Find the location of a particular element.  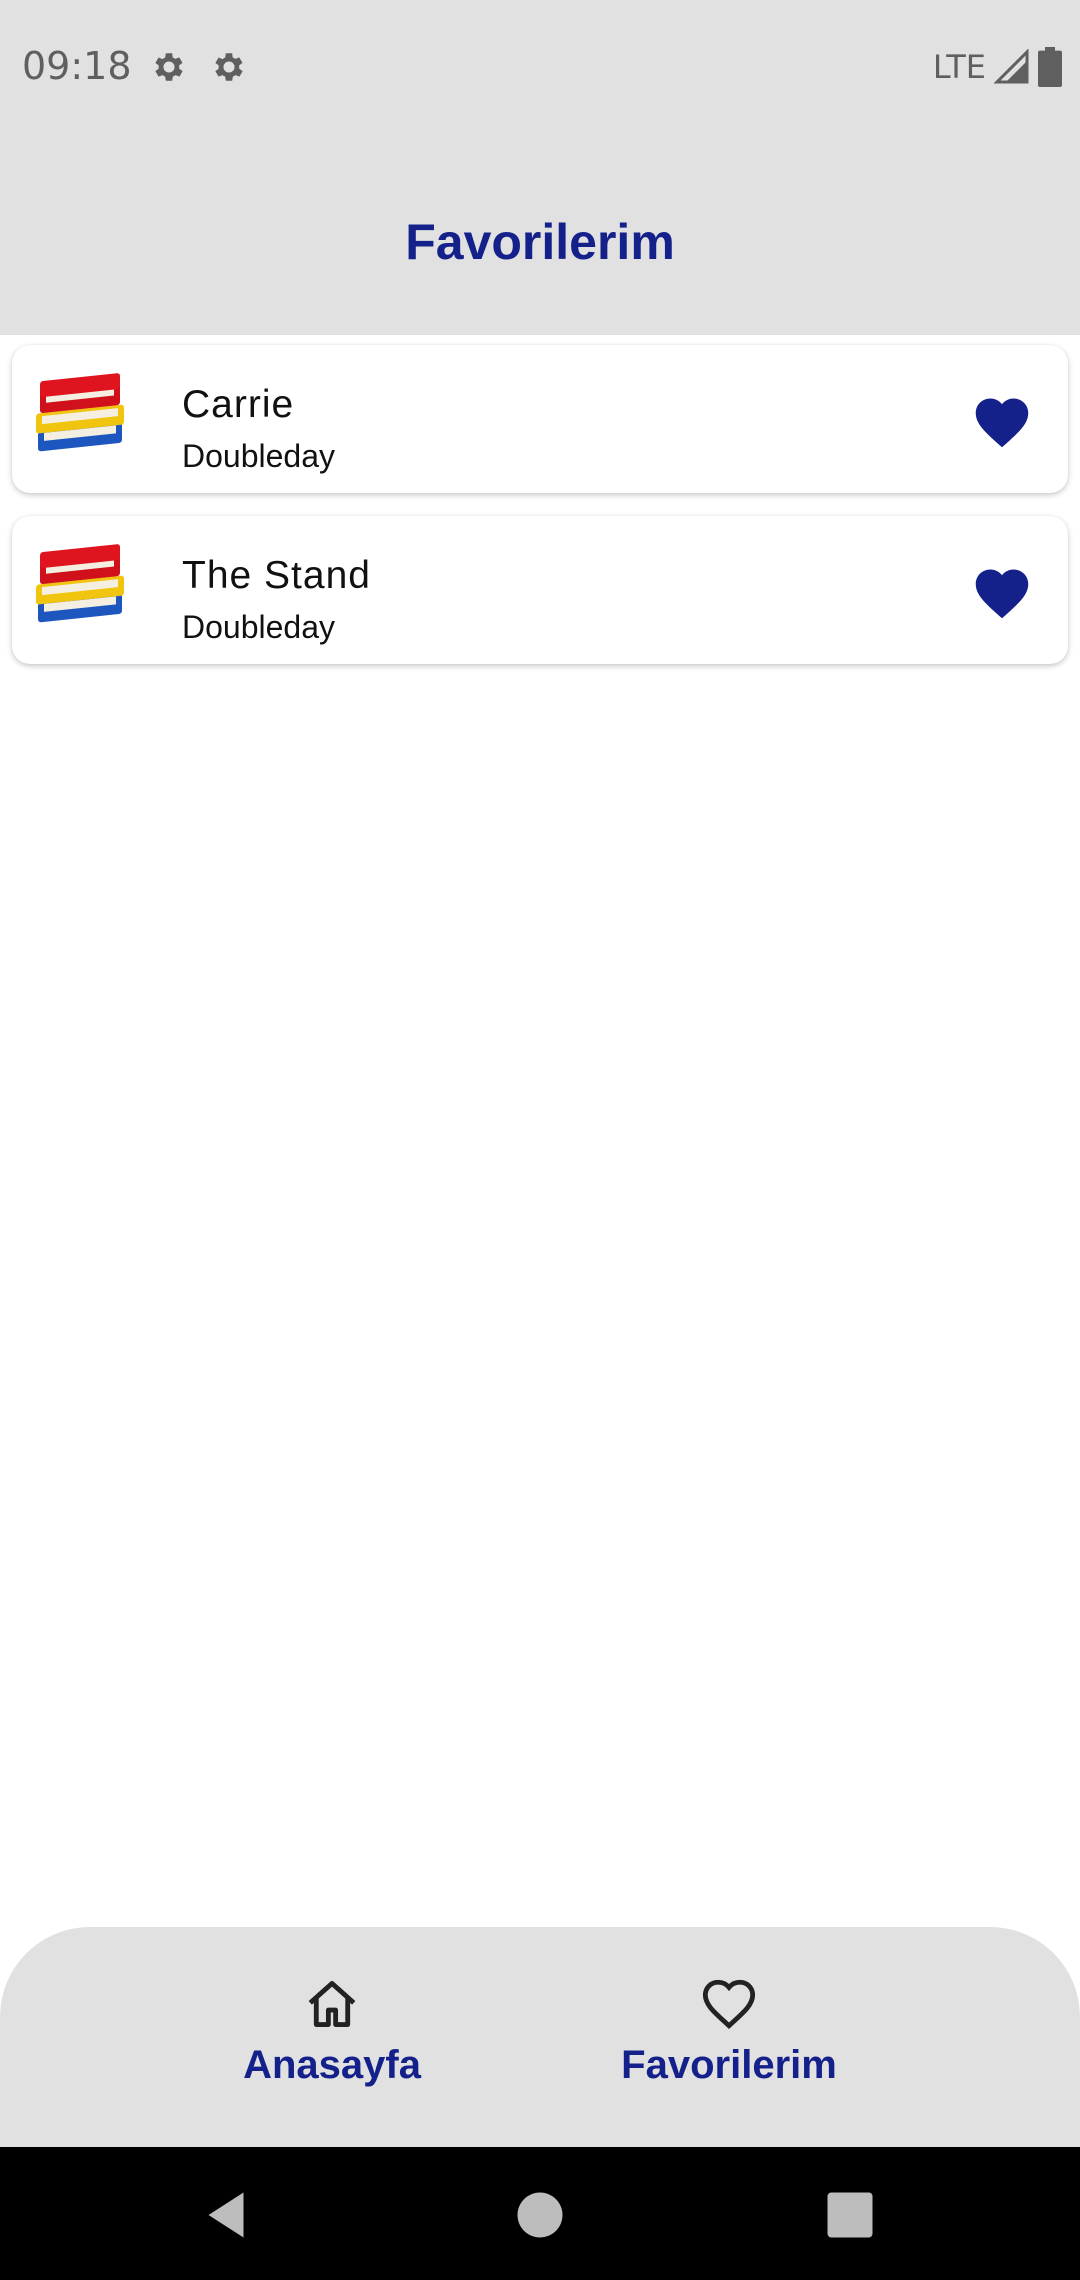

back-icon is located at coordinates (226, 2215).